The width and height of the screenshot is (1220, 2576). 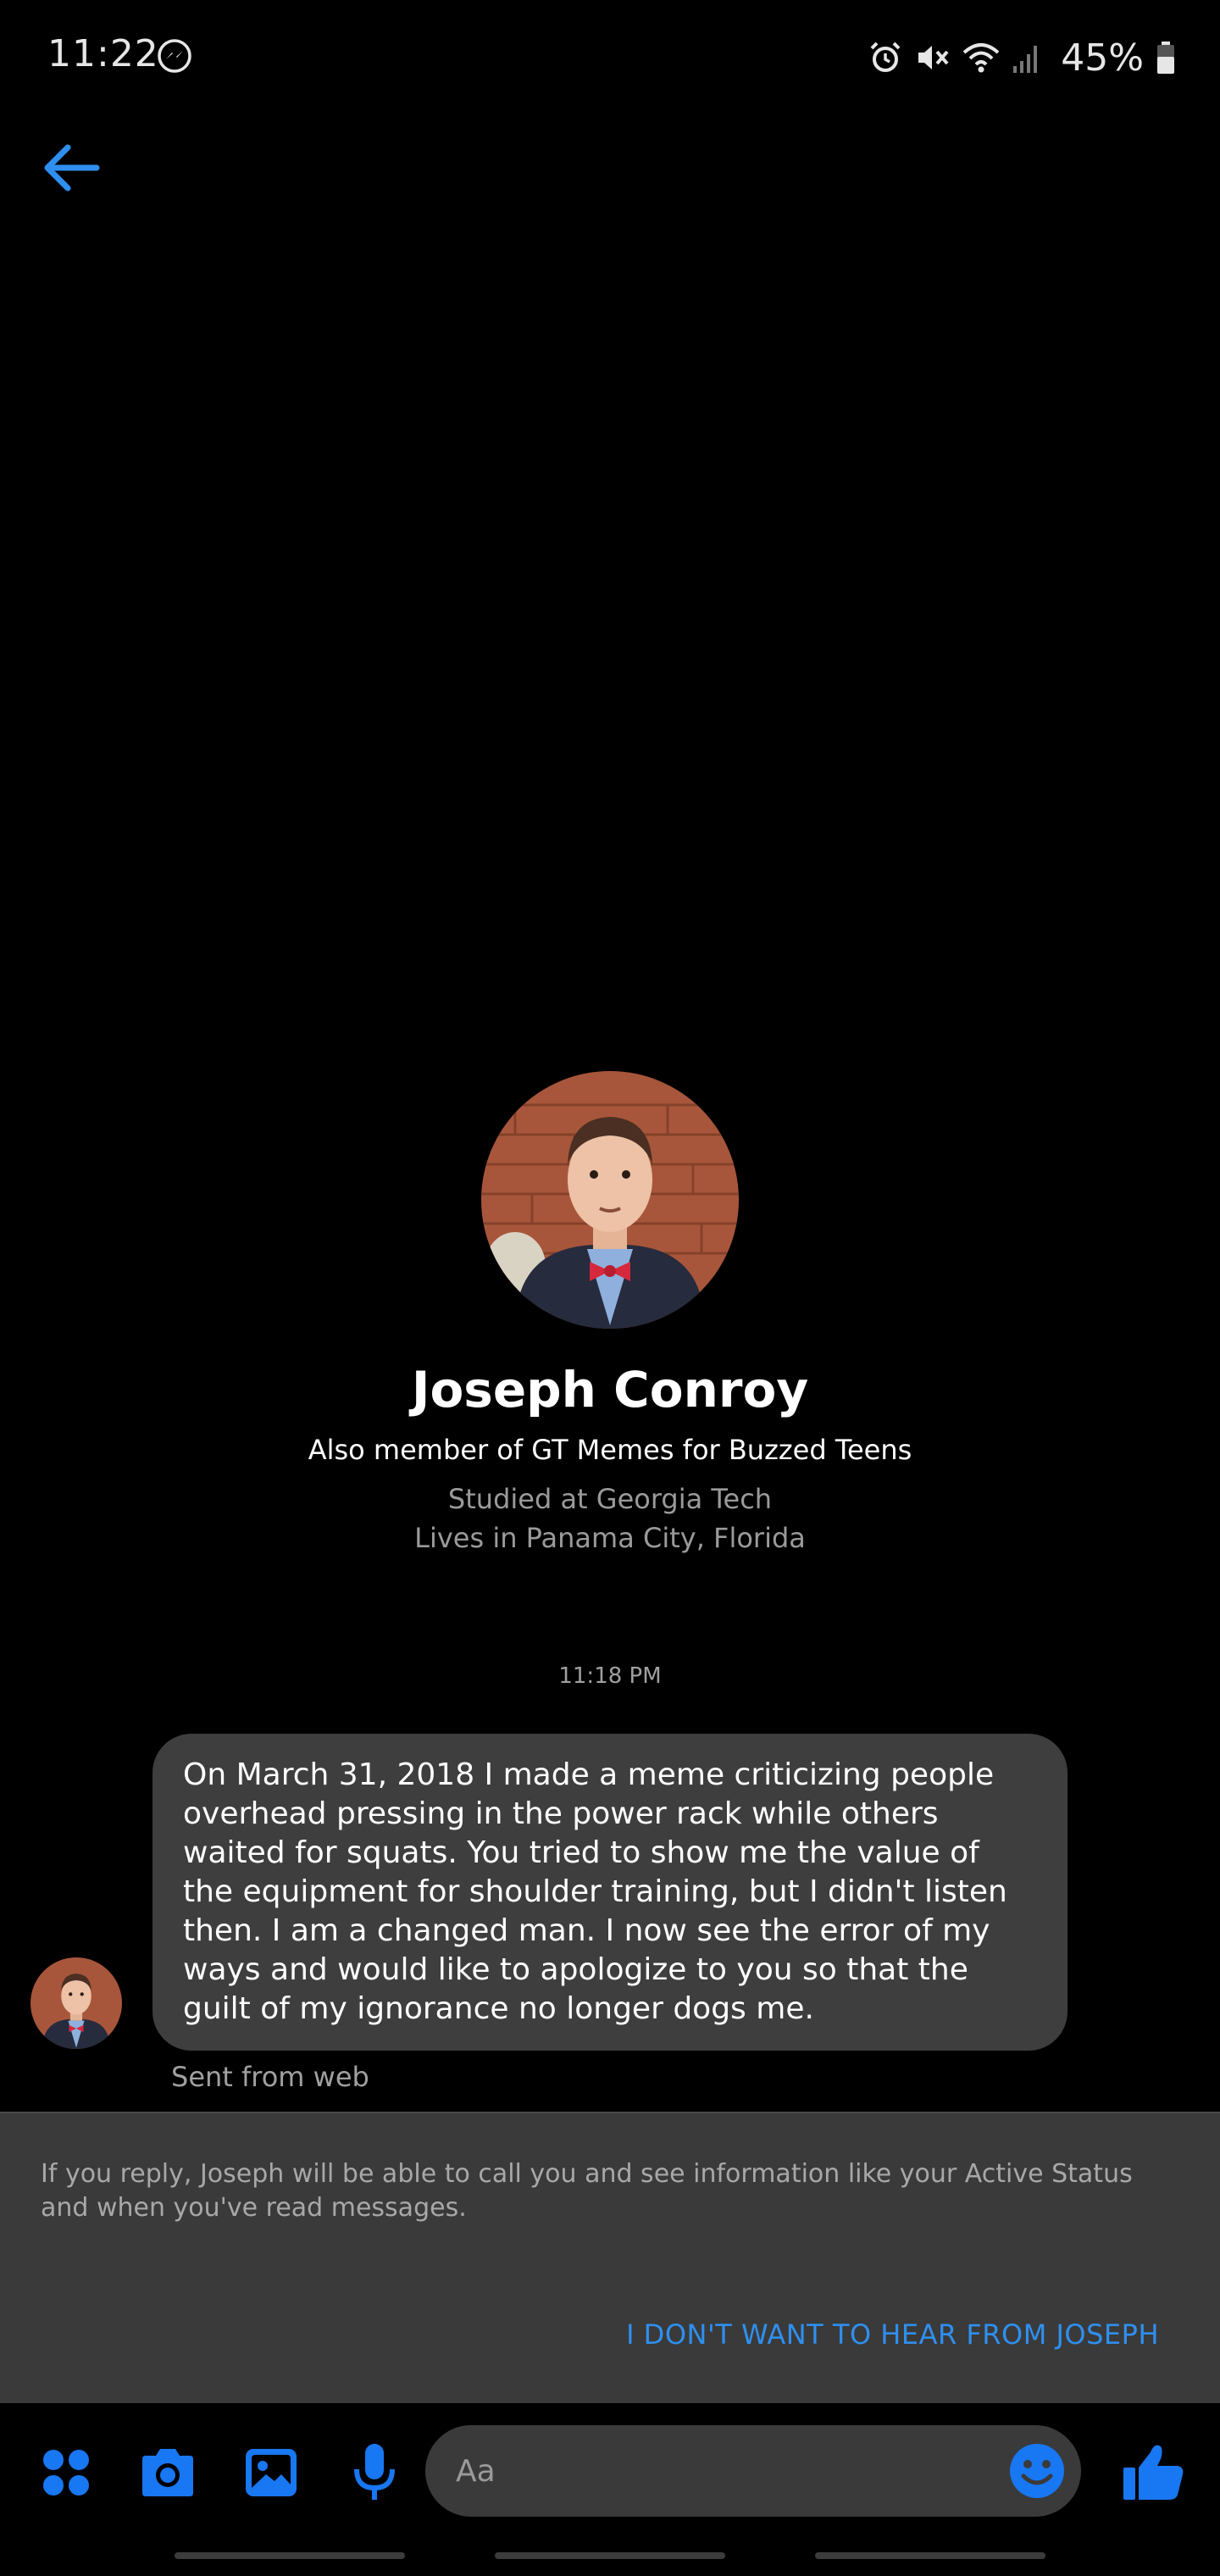 I want to click on sender-avatar, so click(x=76, y=2003).